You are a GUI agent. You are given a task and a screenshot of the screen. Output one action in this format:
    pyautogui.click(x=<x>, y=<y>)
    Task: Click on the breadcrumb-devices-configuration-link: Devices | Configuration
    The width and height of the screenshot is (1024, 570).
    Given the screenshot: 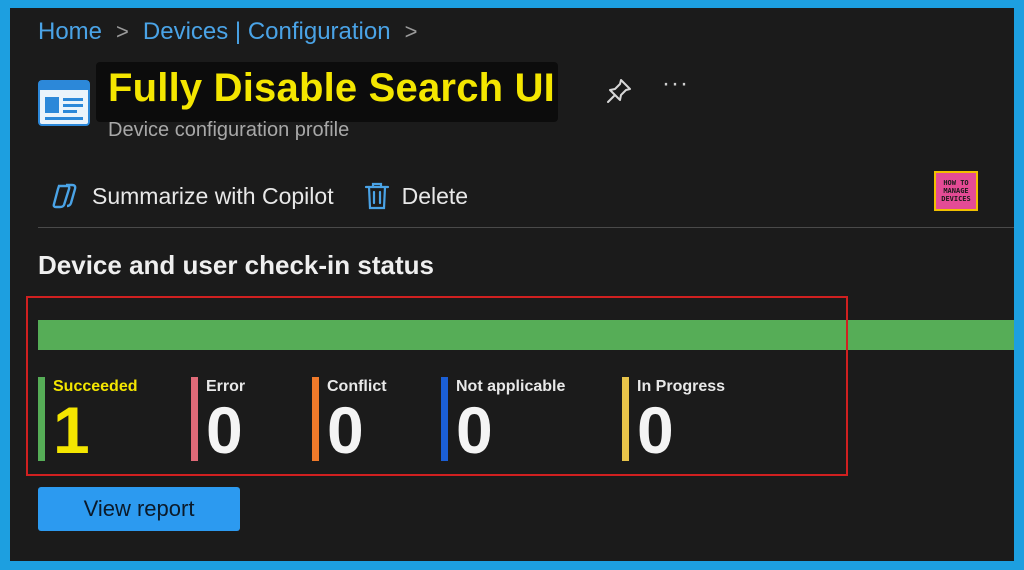 What is the action you would take?
    pyautogui.click(x=267, y=32)
    